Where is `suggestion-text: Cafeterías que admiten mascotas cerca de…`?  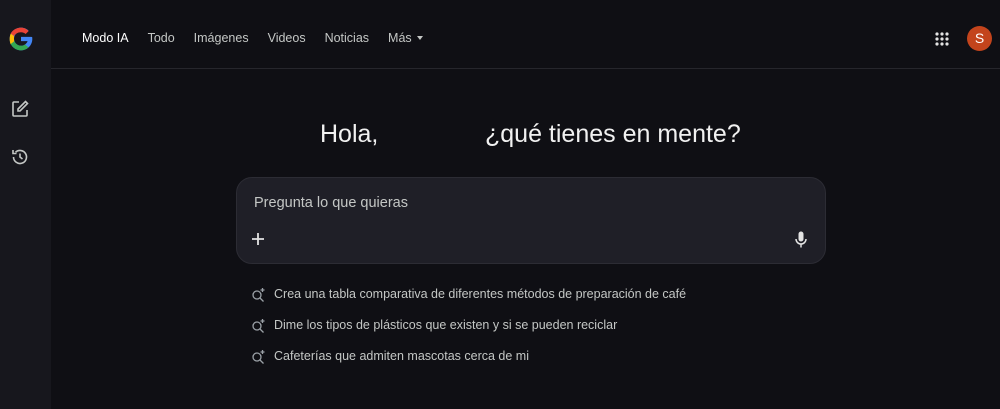
suggestion-text: Cafeterías que admiten mascotas cerca de… is located at coordinates (401, 356).